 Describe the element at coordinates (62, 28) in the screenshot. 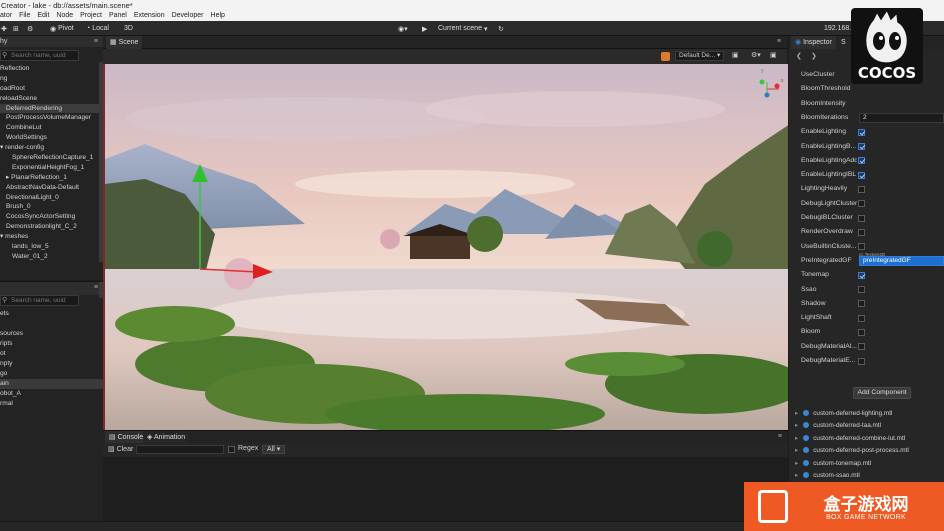

I see `pivot-button: ◉ Pivot` at that location.